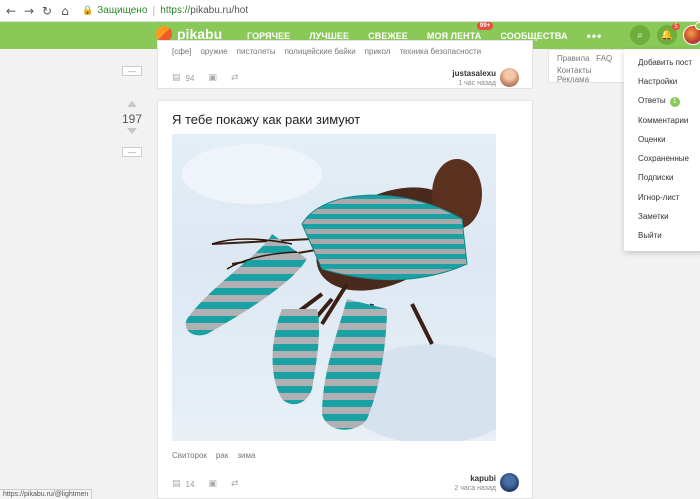  I want to click on tag-crayfish: рак, so click(222, 455).